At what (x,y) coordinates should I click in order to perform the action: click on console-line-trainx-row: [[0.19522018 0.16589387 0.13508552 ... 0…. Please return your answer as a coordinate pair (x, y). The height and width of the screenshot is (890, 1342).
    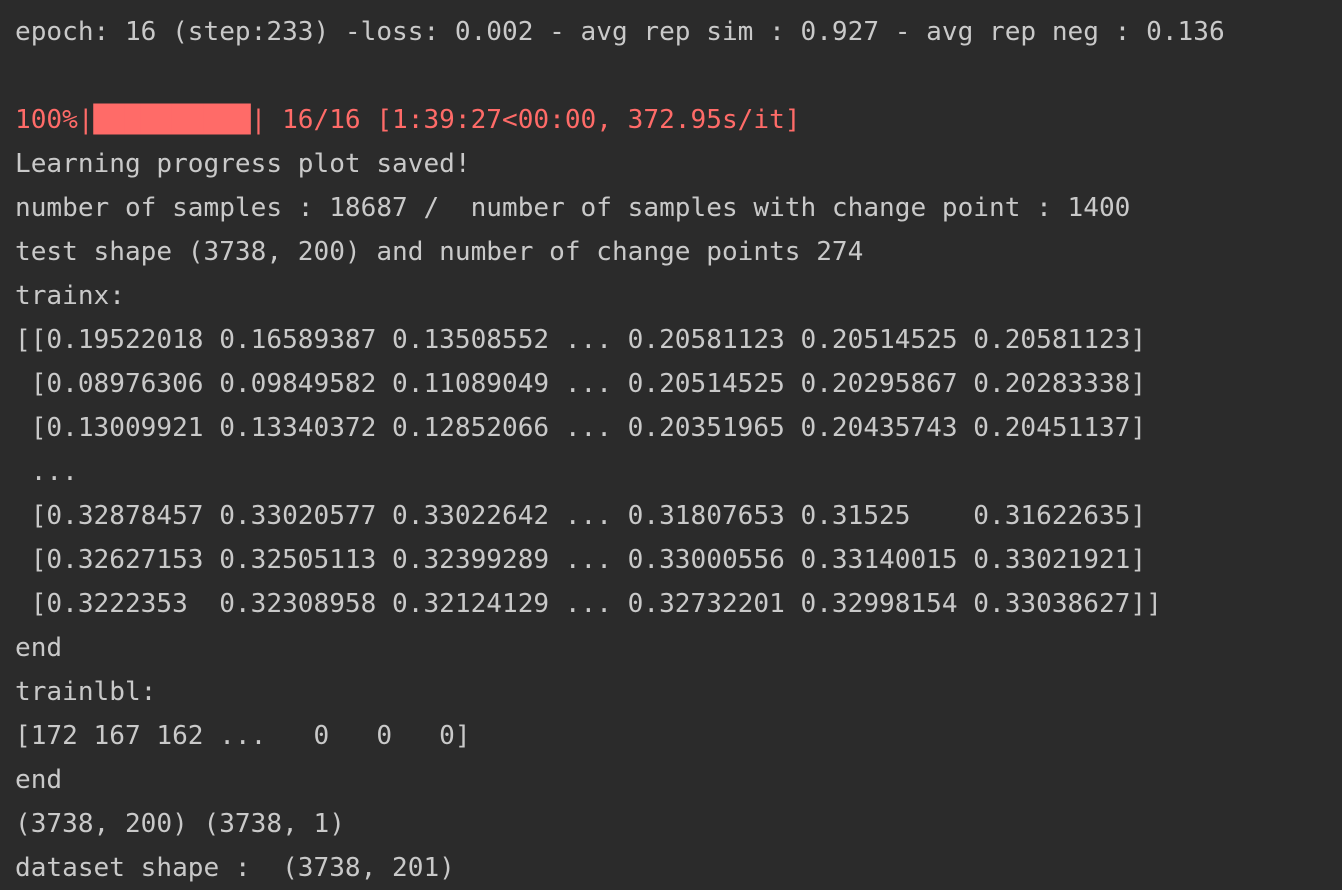
    Looking at the image, I should click on (581, 340).